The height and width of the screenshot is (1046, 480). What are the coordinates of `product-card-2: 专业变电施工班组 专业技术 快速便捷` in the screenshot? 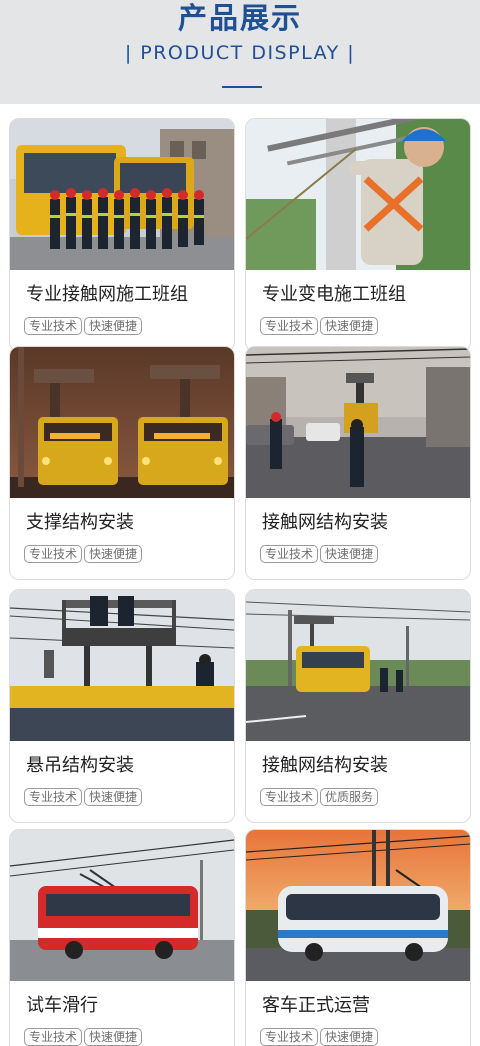 It's located at (358, 235).